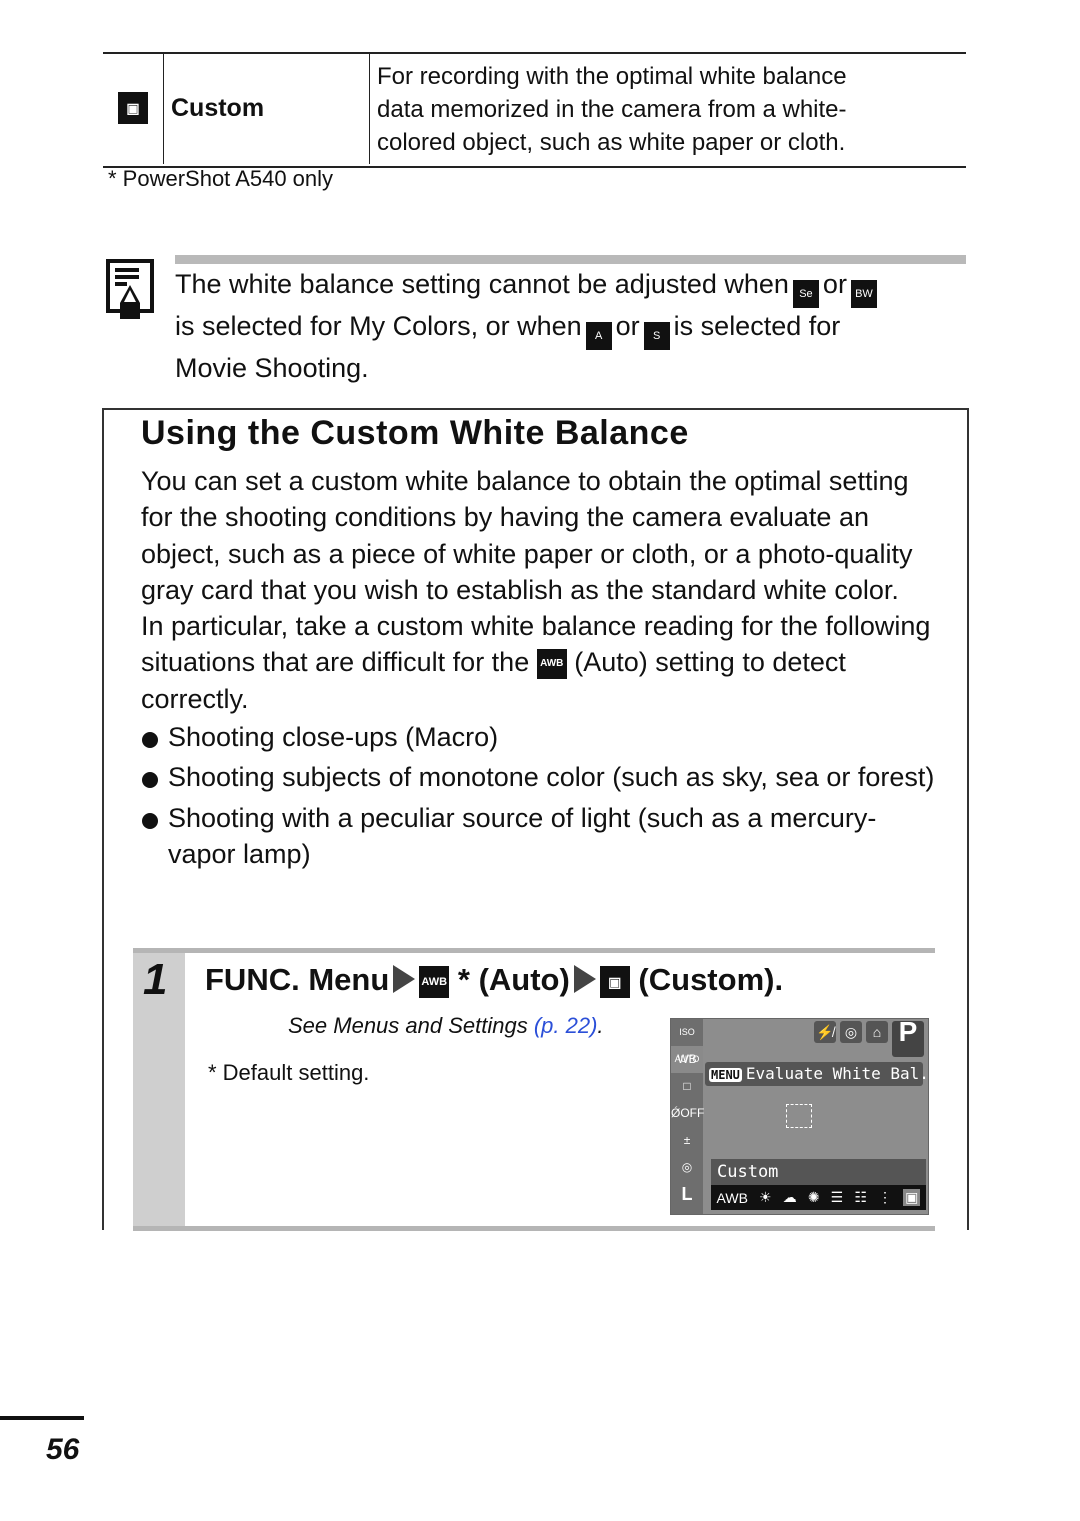  What do you see at coordinates (687, 1194) in the screenshot?
I see `resolution-icon: L` at bounding box center [687, 1194].